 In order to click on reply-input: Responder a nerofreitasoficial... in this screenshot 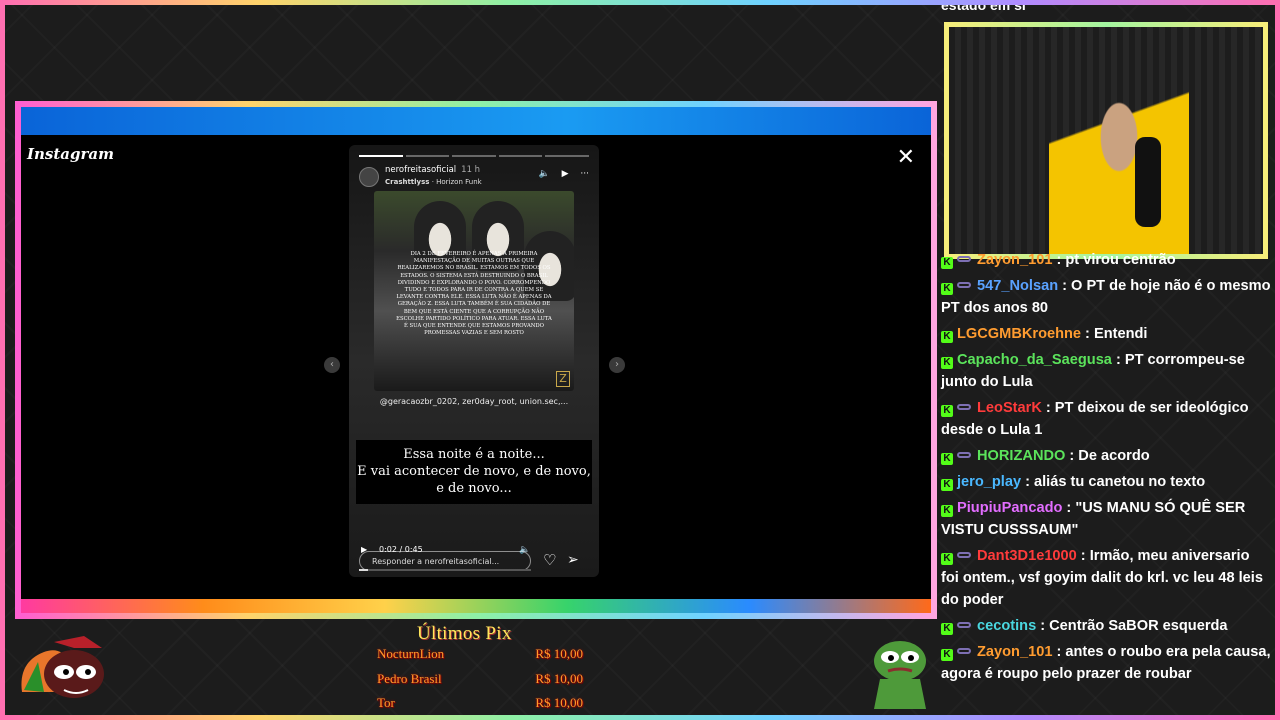, I will do `click(445, 561)`.